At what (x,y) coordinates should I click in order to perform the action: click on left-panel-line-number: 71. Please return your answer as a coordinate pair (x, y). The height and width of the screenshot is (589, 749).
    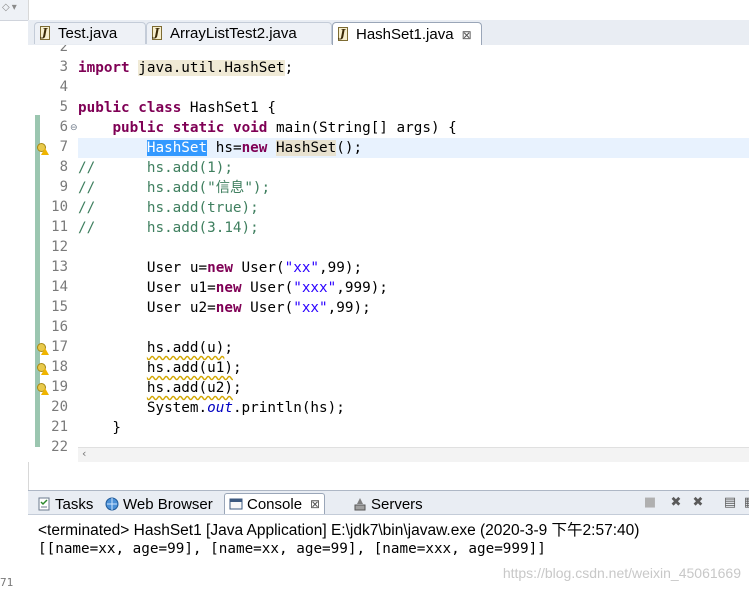
    Looking at the image, I should click on (7, 582).